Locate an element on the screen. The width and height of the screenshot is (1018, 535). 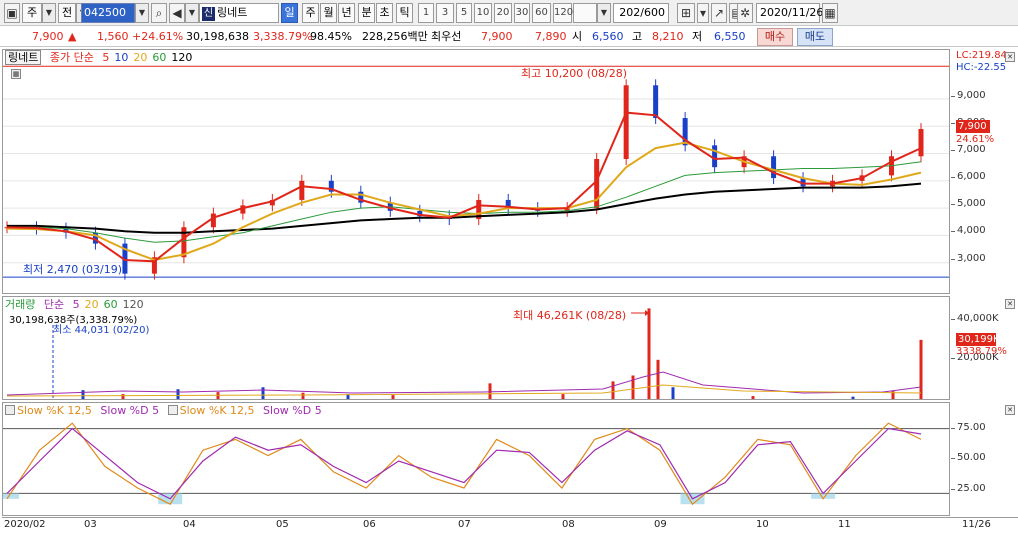
period-tab-0: 일 is located at coordinates (289, 13).